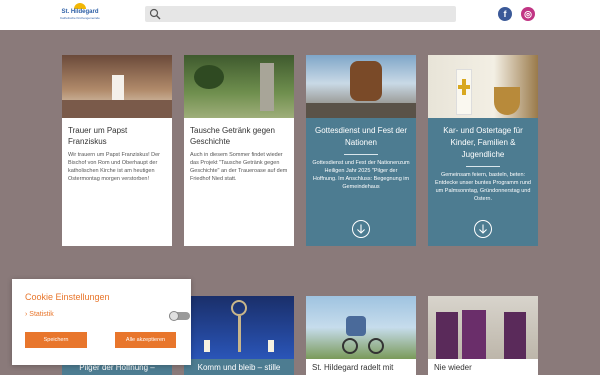  I want to click on card-title: Trauer um Papst Franziskus, so click(98, 136).